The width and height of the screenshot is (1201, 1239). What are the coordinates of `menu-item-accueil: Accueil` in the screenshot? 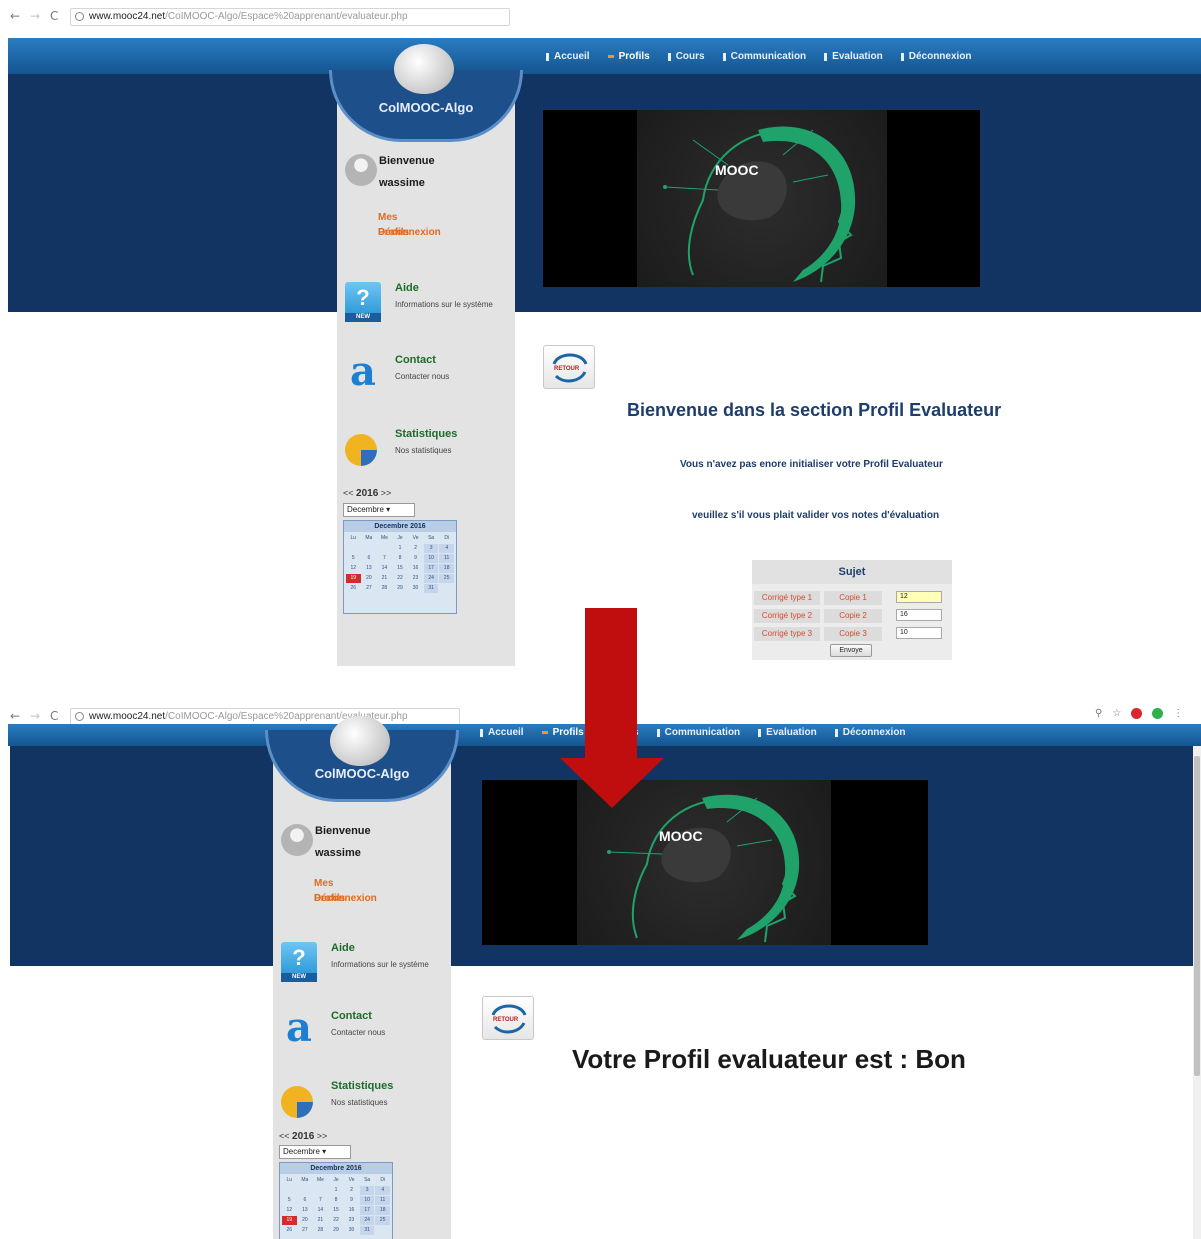 It's located at (568, 56).